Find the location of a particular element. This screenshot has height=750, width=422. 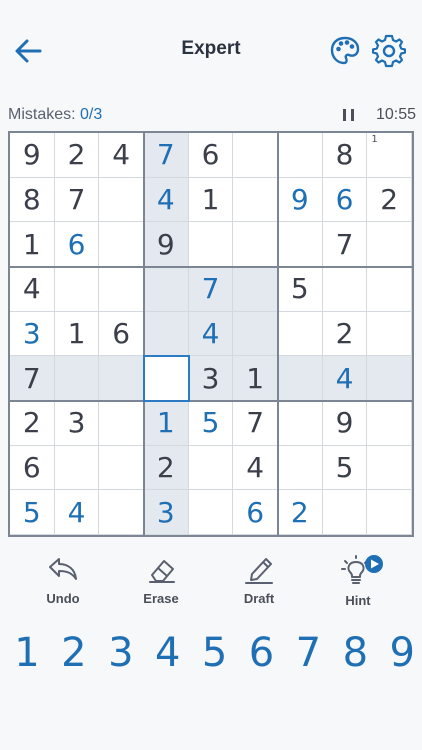

number-button-6: 6 is located at coordinates (262, 653).